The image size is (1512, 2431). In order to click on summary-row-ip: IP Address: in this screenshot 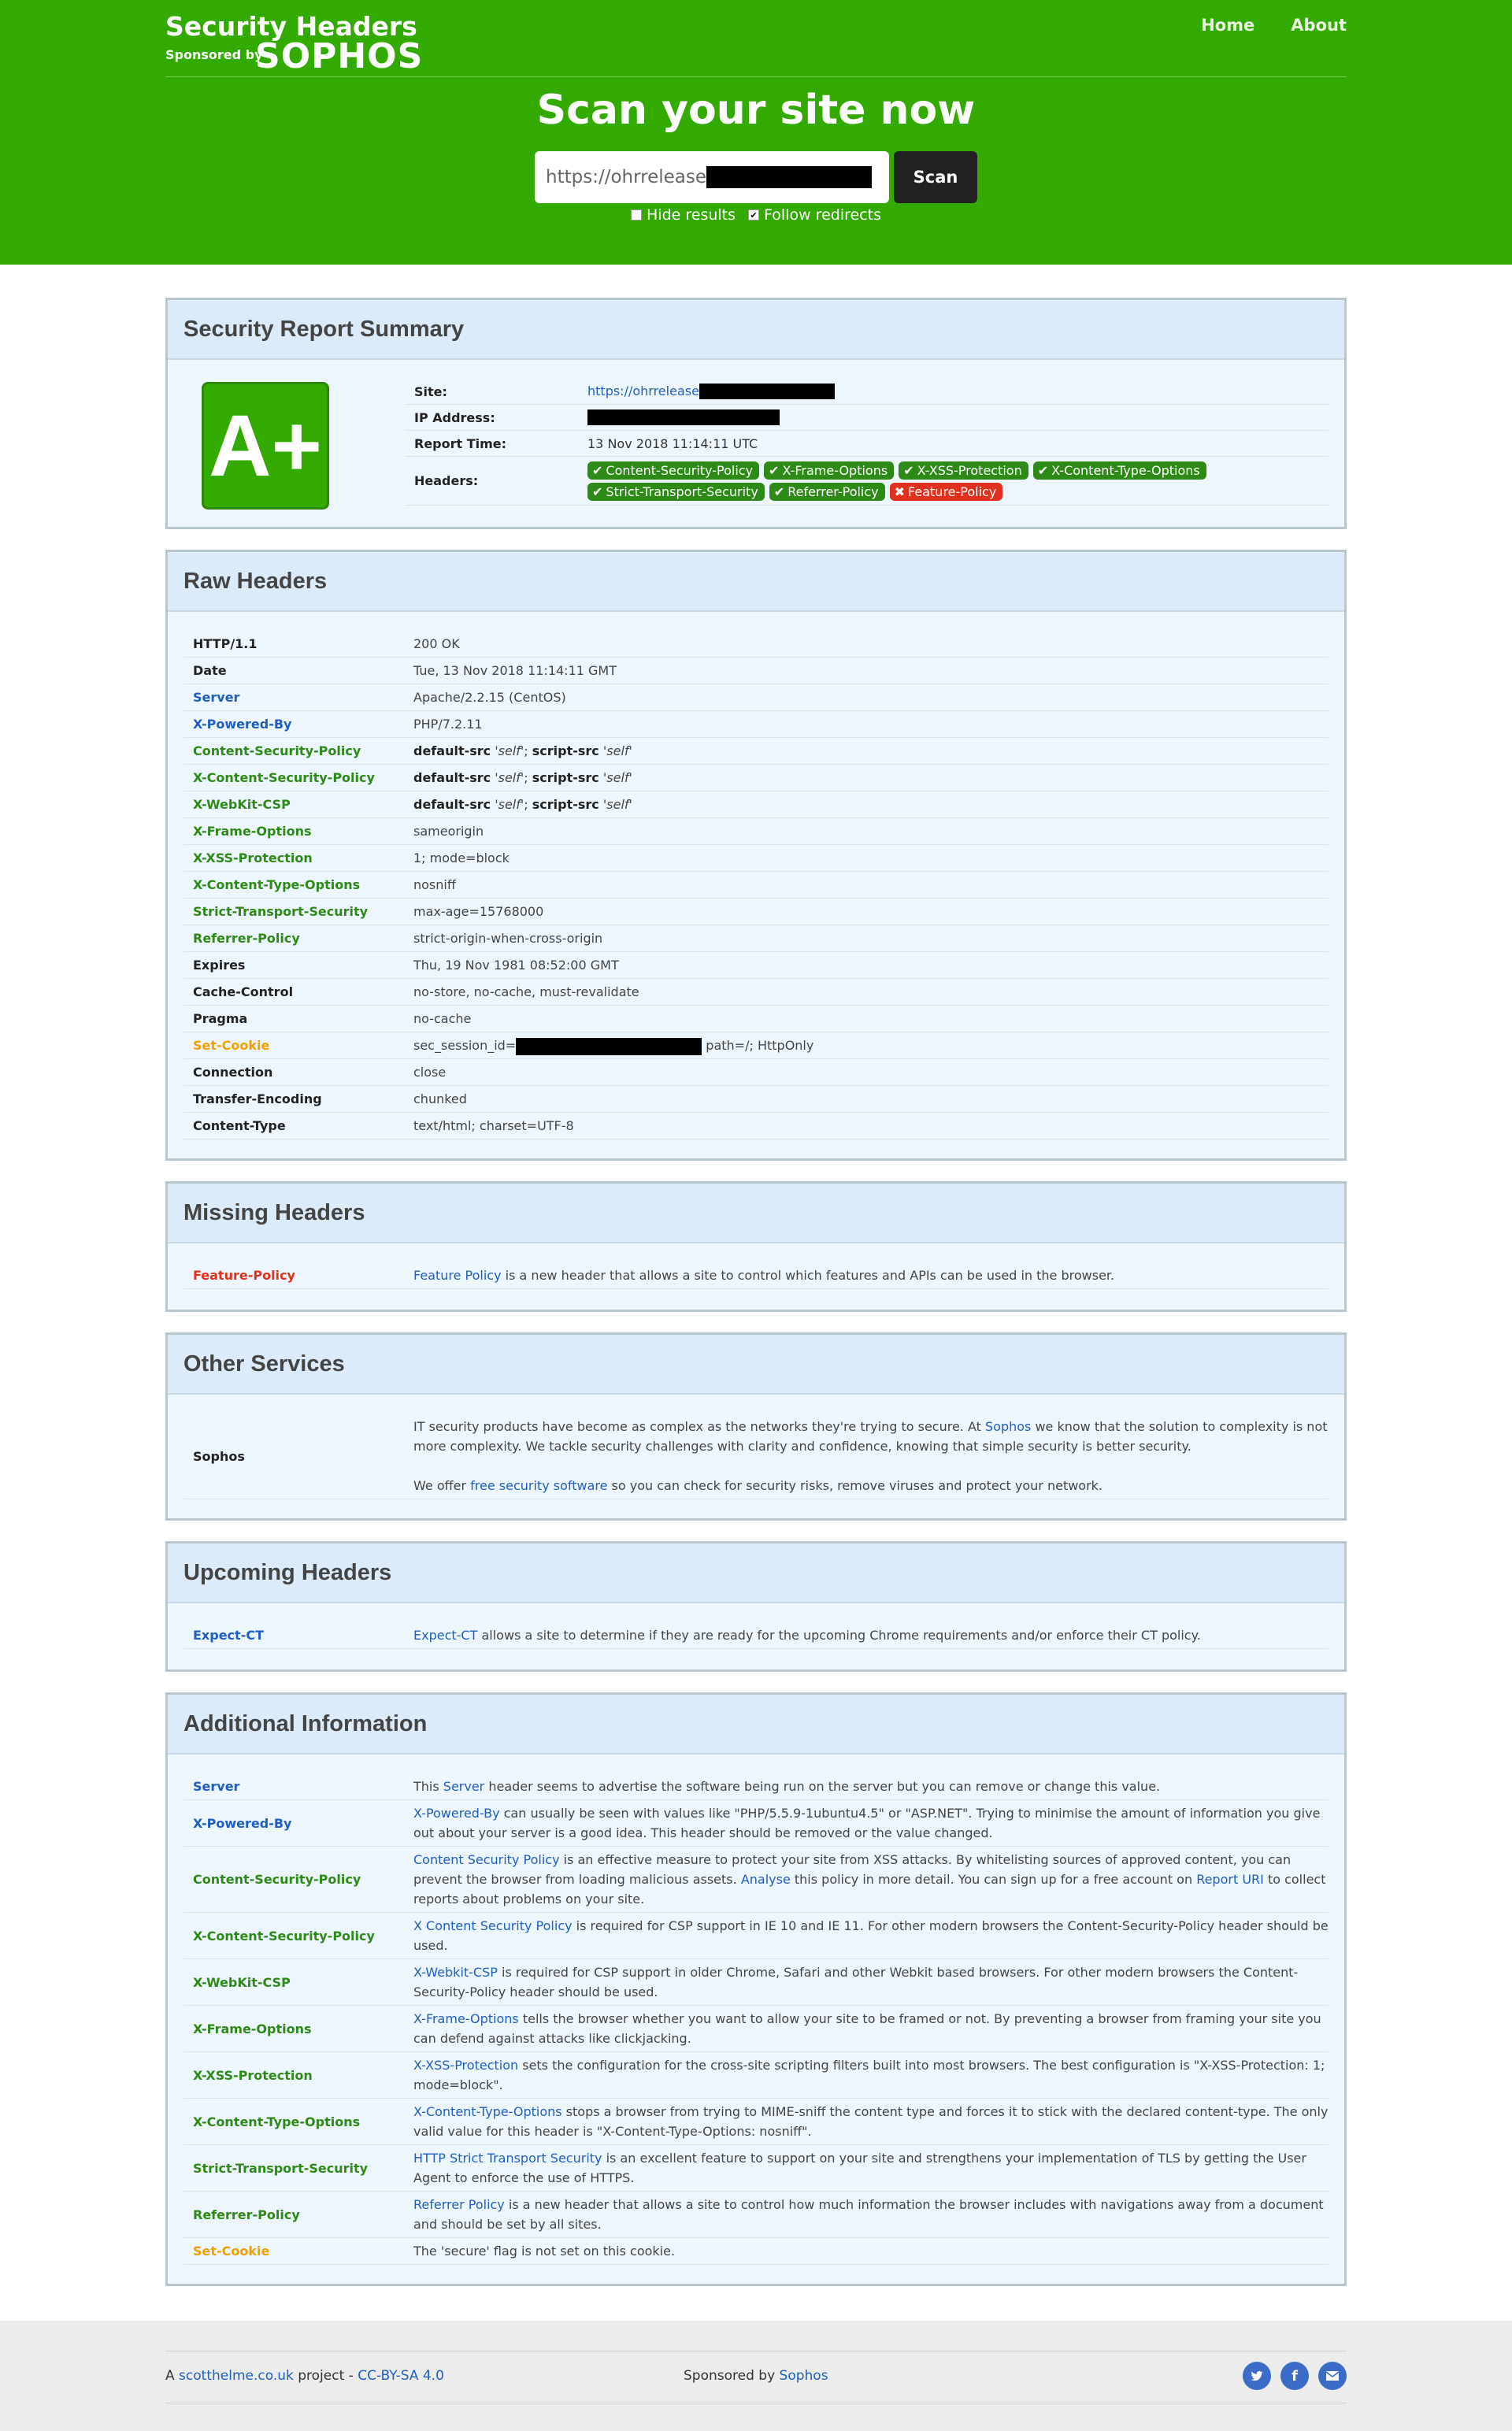, I will do `click(867, 418)`.